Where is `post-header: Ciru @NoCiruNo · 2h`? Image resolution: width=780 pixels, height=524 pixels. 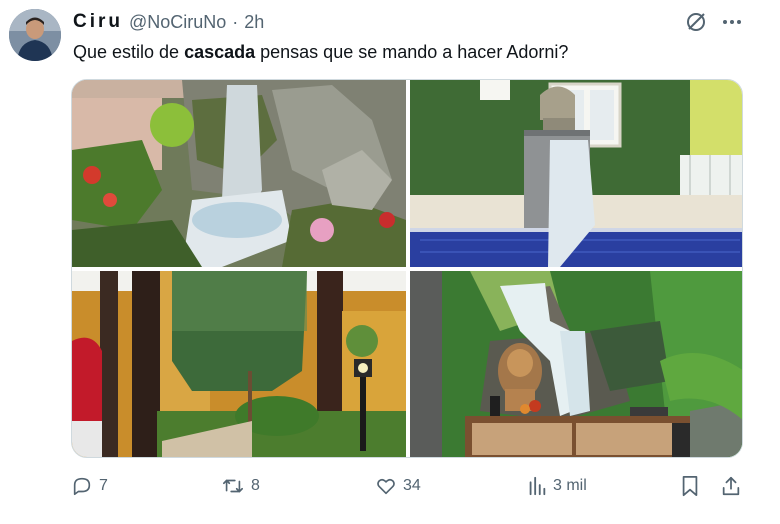
post-header: Ciru @NoCiruNo · 2h is located at coordinates (168, 22).